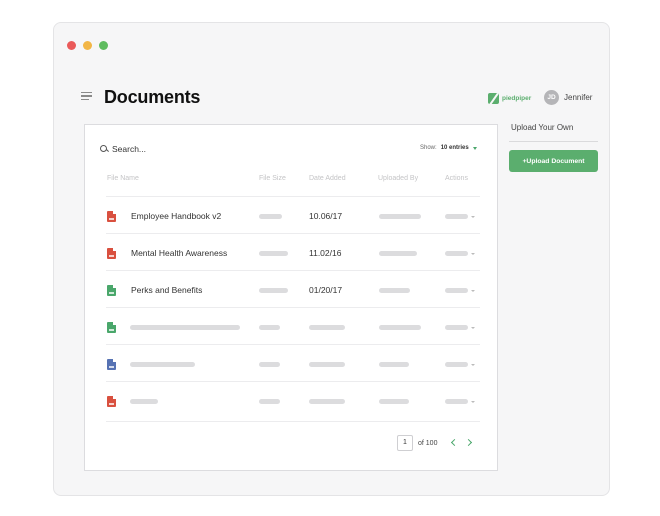  I want to click on file-name: Perks and Benefits, so click(166, 290).